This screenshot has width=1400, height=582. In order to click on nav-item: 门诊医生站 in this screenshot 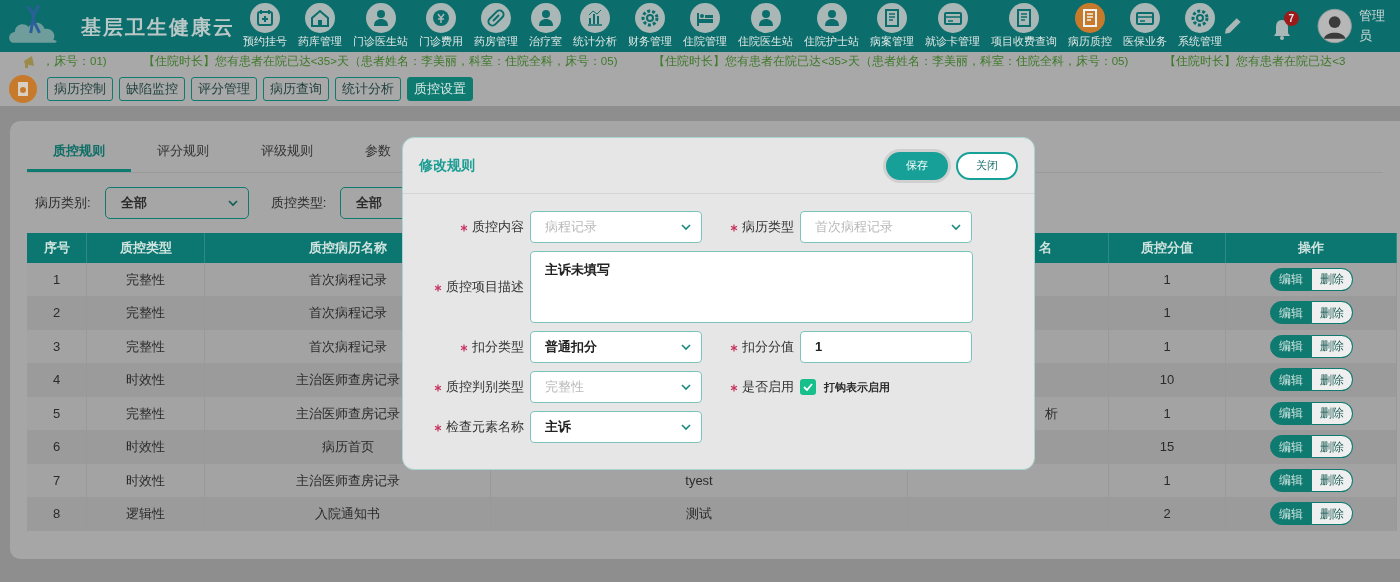, I will do `click(381, 25)`.